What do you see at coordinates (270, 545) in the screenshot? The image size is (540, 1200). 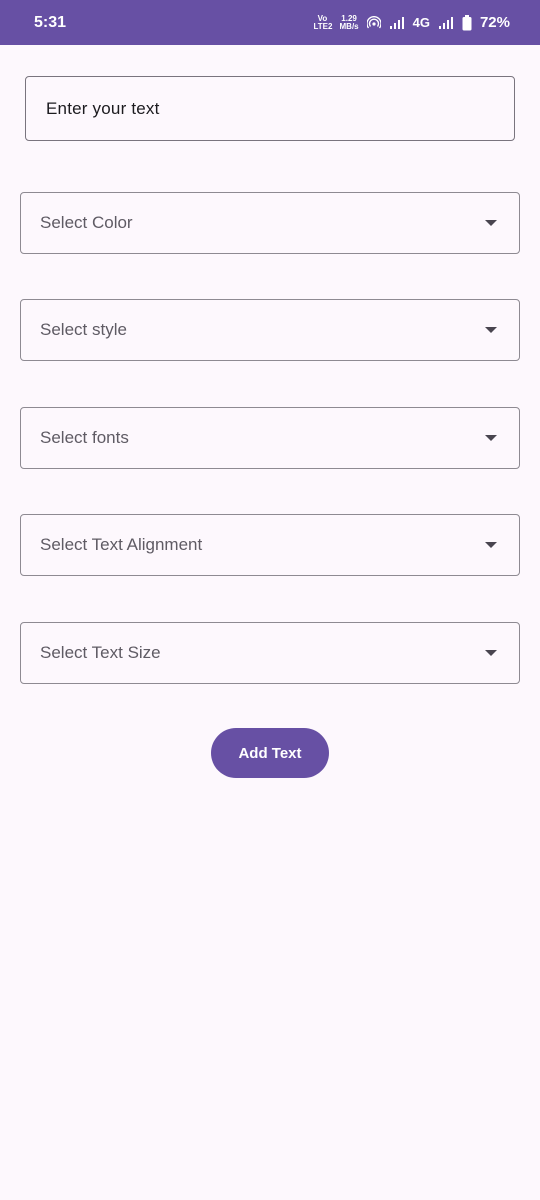 I see `alignment-dropdown: Select Text Alignment` at bounding box center [270, 545].